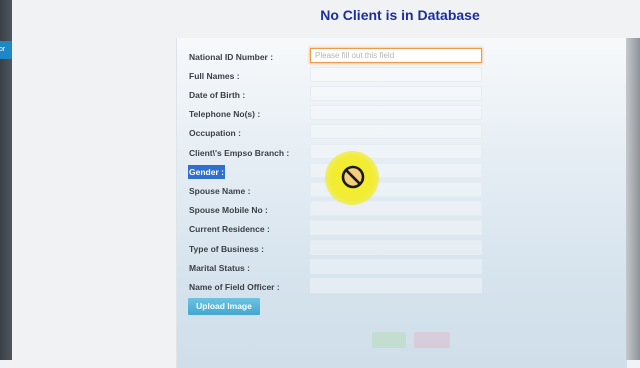 Image resolution: width=640 pixels, height=368 pixels. What do you see at coordinates (396, 208) in the screenshot?
I see `spouse-mobile-input` at bounding box center [396, 208].